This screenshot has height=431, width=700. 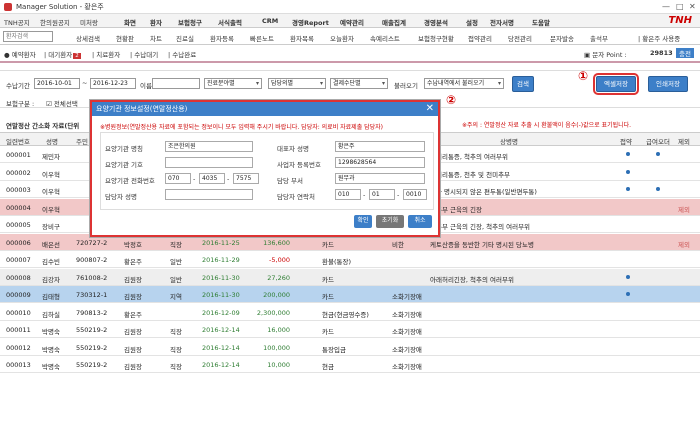 What do you see at coordinates (472, 22) in the screenshot?
I see `menu-item: 설정` at bounding box center [472, 22].